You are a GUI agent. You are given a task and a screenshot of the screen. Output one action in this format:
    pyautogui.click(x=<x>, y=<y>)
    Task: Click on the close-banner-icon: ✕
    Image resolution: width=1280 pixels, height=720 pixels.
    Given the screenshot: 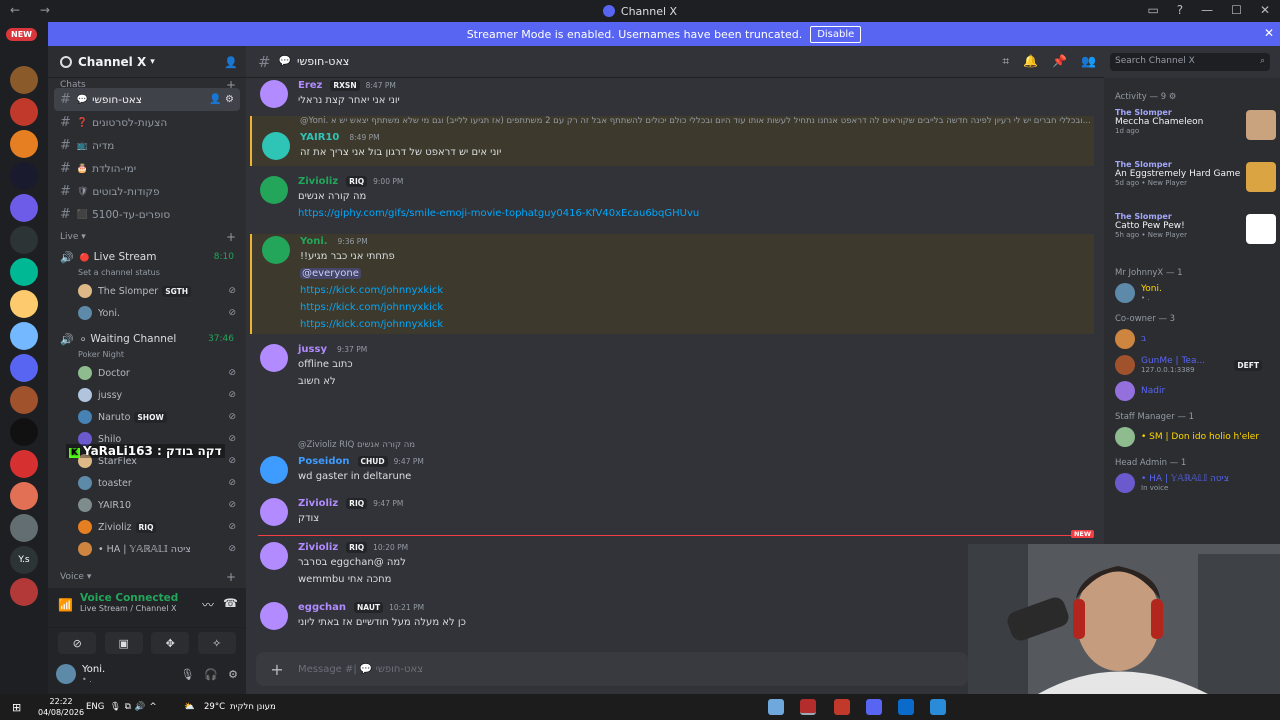 What is the action you would take?
    pyautogui.click(x=1269, y=33)
    